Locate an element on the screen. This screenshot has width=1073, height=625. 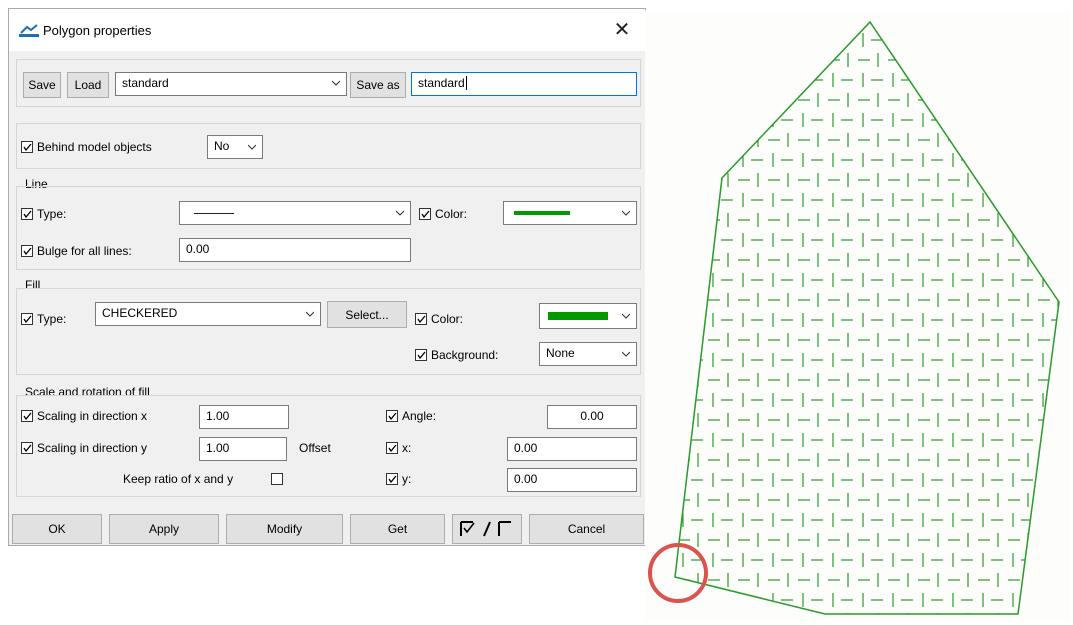
offset-x-checkbox is located at coordinates (392, 448).